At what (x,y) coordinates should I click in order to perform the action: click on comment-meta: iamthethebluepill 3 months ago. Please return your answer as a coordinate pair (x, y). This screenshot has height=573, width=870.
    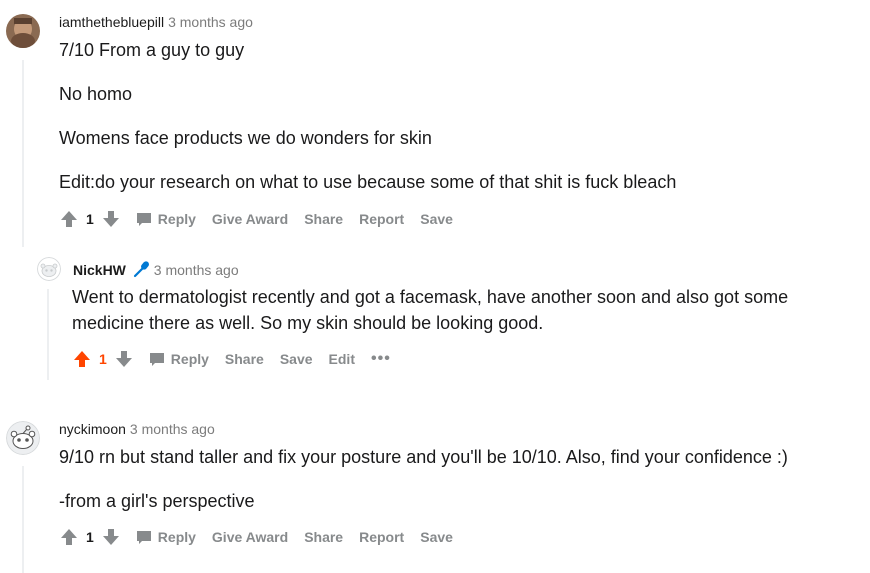
    Looking at the image, I should click on (156, 22).